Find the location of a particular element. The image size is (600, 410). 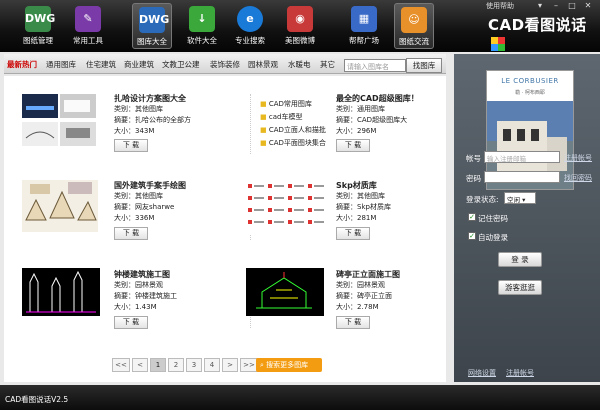

toolbar-exchange: ☺ 图纸交流 is located at coordinates (414, 26).